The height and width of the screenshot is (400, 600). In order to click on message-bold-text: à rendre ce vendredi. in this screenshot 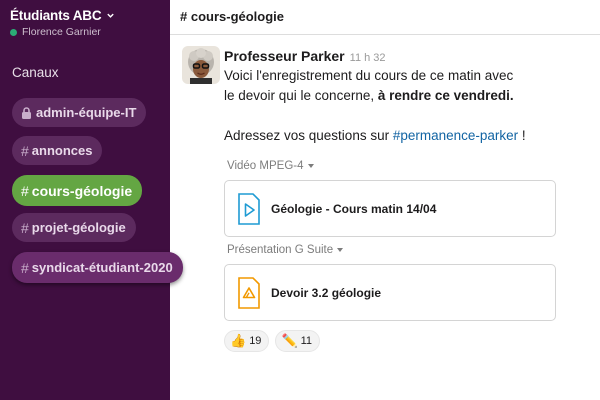, I will do `click(445, 95)`.